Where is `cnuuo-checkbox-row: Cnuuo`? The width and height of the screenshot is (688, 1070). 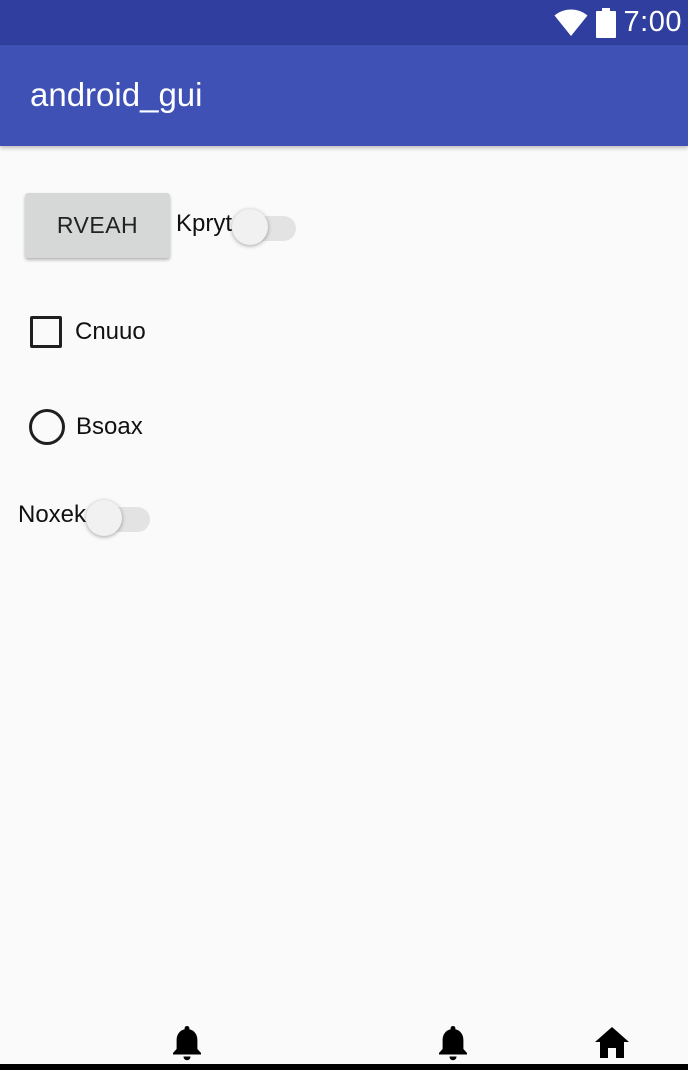 cnuuo-checkbox-row: Cnuuo is located at coordinates (88, 332).